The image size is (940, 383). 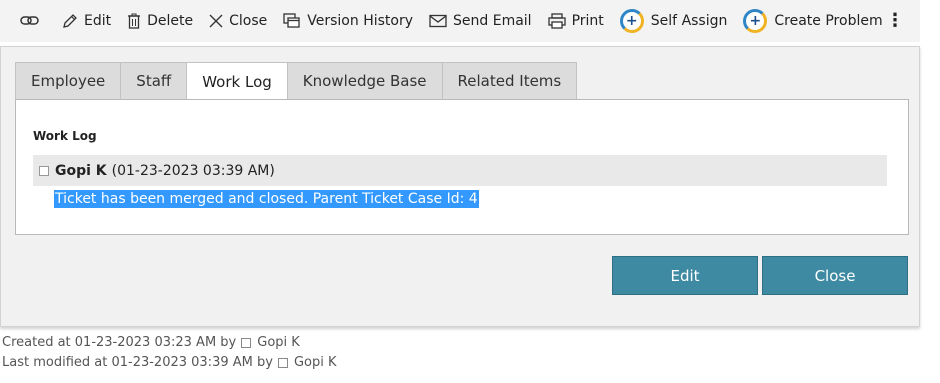 I want to click on print-button: Print, so click(x=575, y=21).